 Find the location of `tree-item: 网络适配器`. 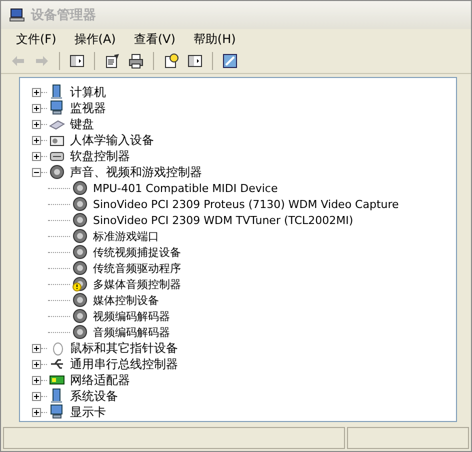

tree-item: 网络适配器 is located at coordinates (100, 380).